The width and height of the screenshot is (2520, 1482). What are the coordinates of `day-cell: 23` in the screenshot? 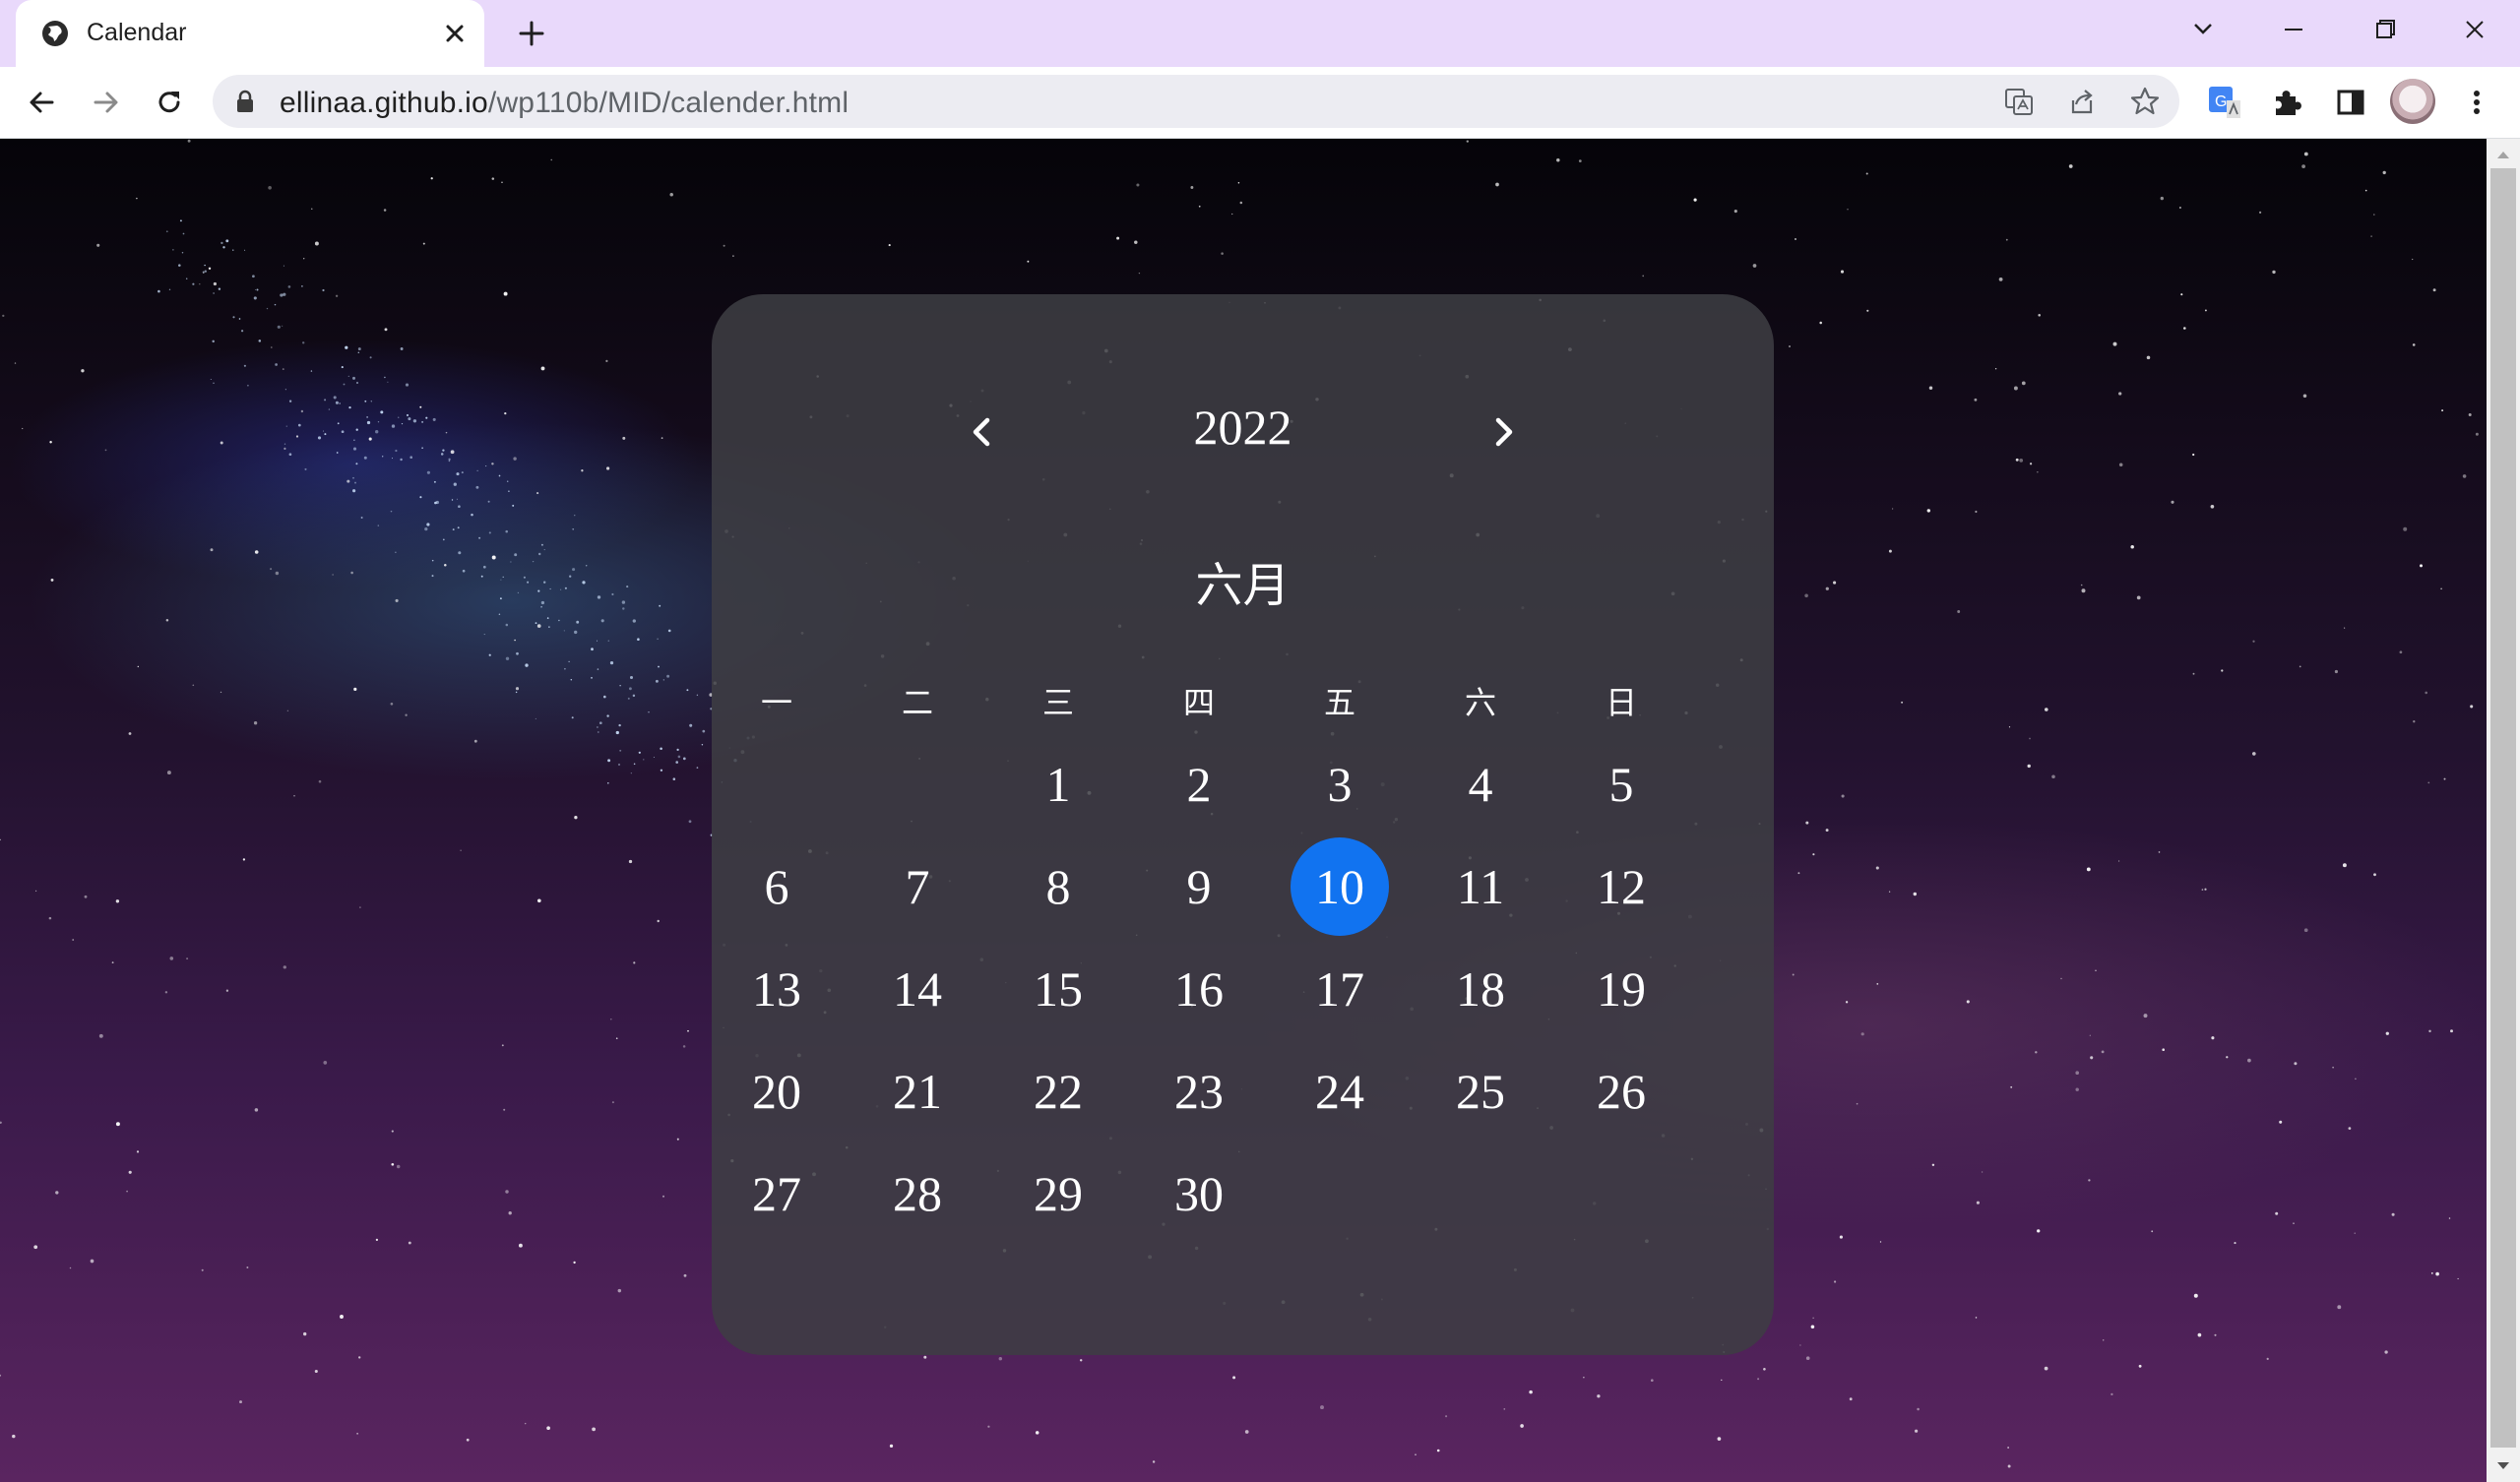 It's located at (1199, 1091).